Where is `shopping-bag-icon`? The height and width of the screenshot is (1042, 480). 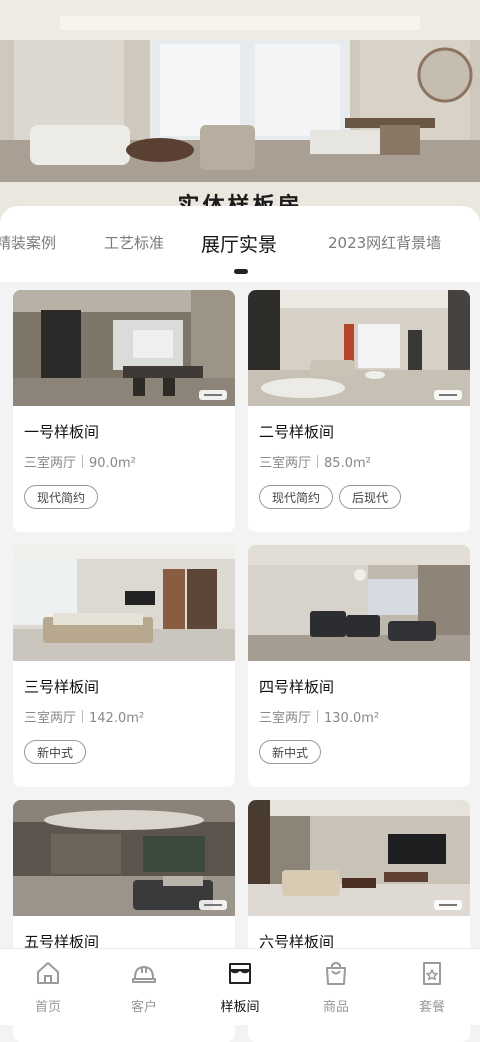 shopping-bag-icon is located at coordinates (336, 973).